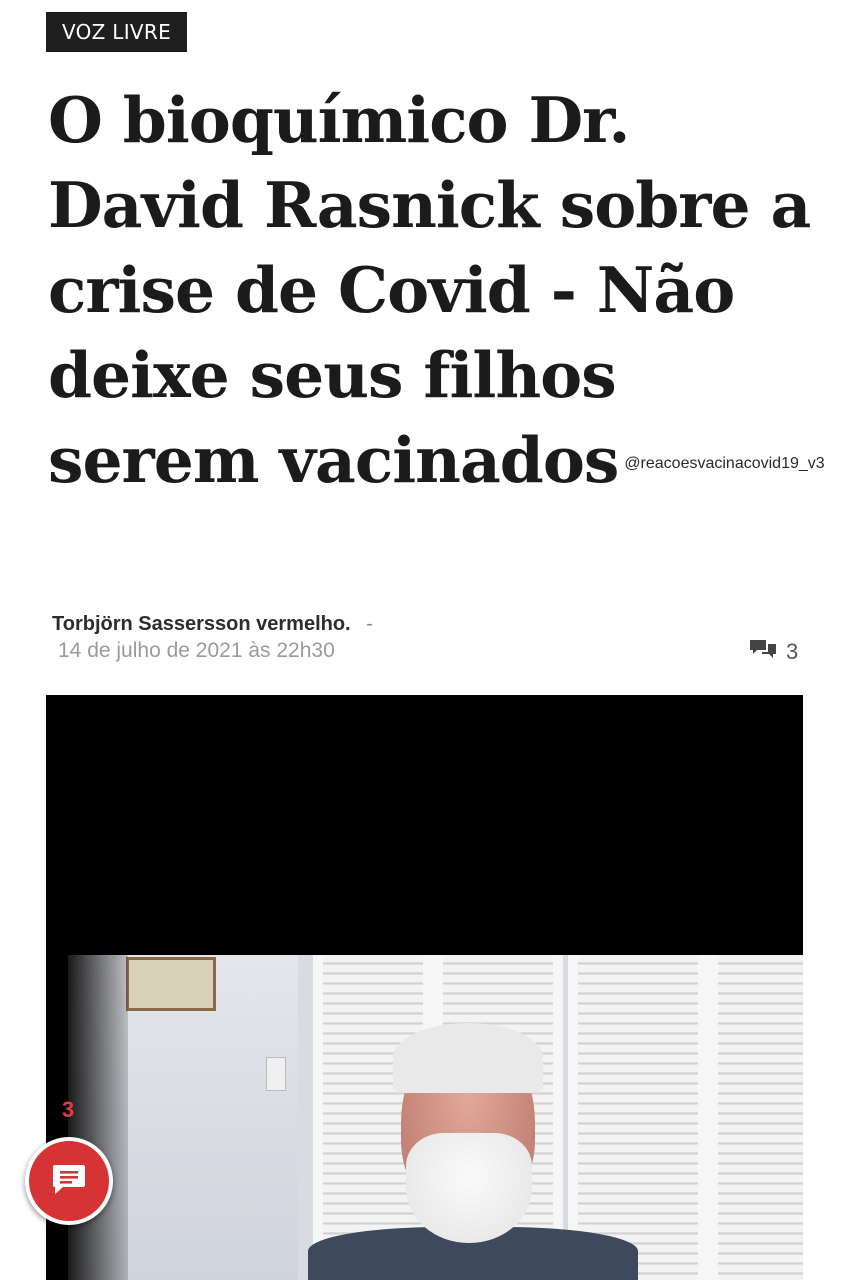 Image resolution: width=851 pixels, height=1280 pixels. What do you see at coordinates (196, 650) in the screenshot?
I see `publish-date: 14 de julho de 2021 às 22h30` at bounding box center [196, 650].